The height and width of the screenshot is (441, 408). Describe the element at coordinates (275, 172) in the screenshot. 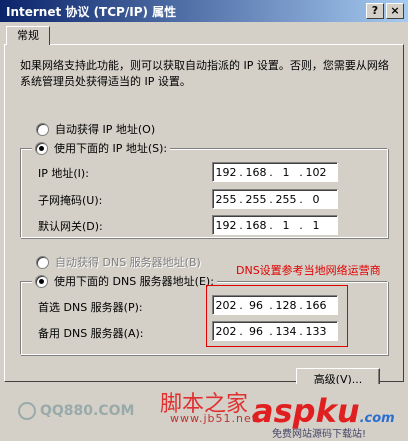

I see `ip-address-field: 192. 168. 1. 102` at that location.